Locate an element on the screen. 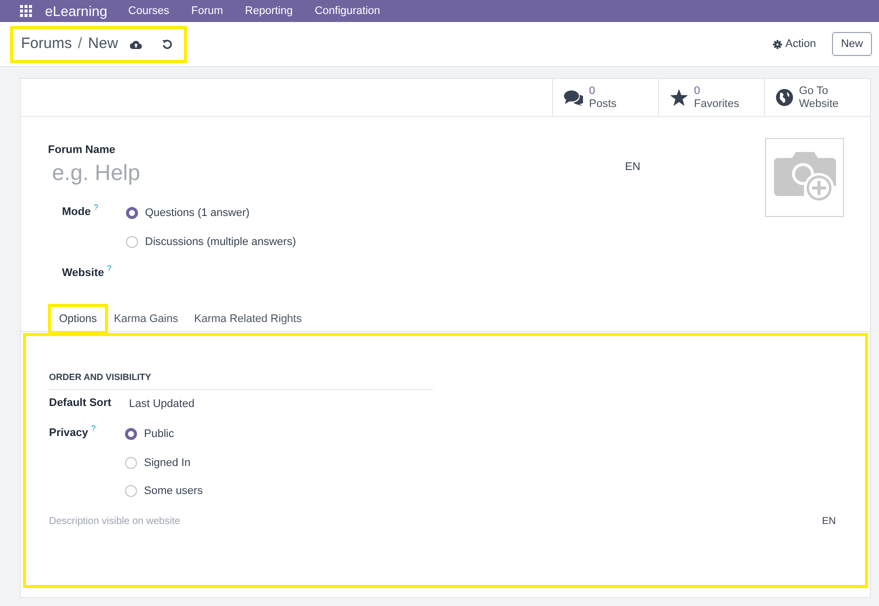 The height and width of the screenshot is (606, 879). stat-button: 0 Posts is located at coordinates (605, 97).